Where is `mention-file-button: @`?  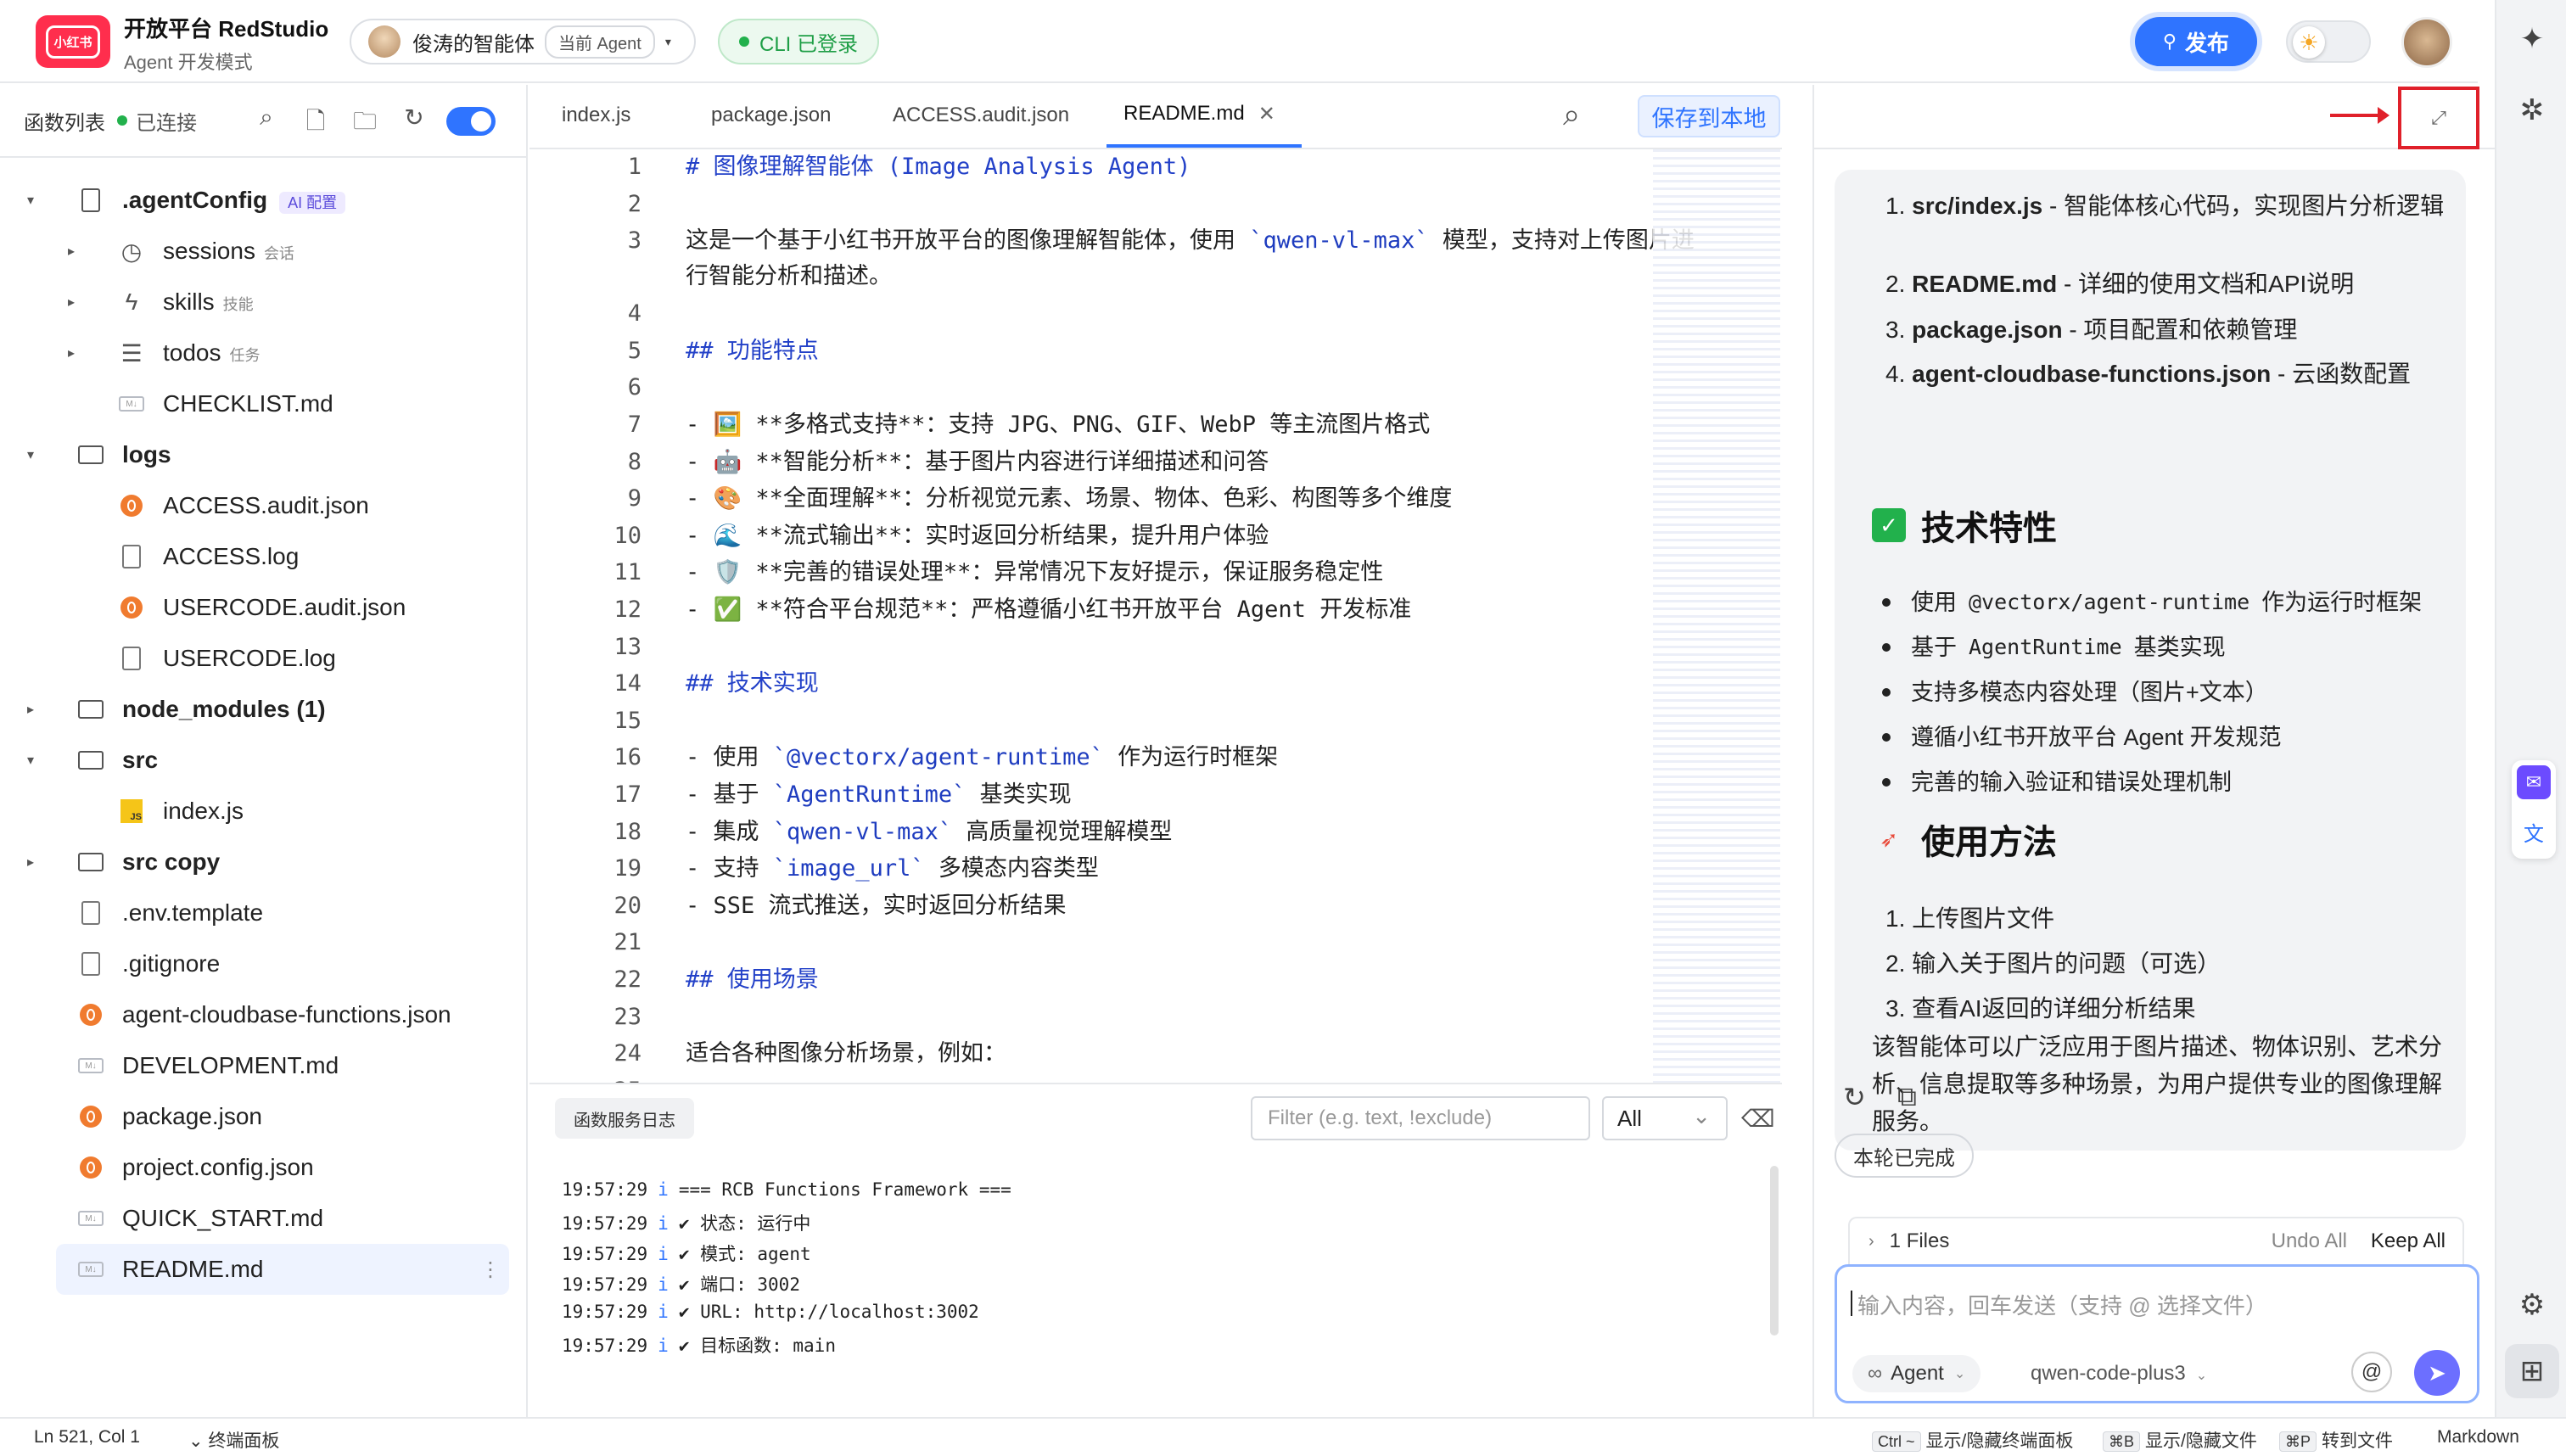 mention-file-button: @ is located at coordinates (2371, 1372).